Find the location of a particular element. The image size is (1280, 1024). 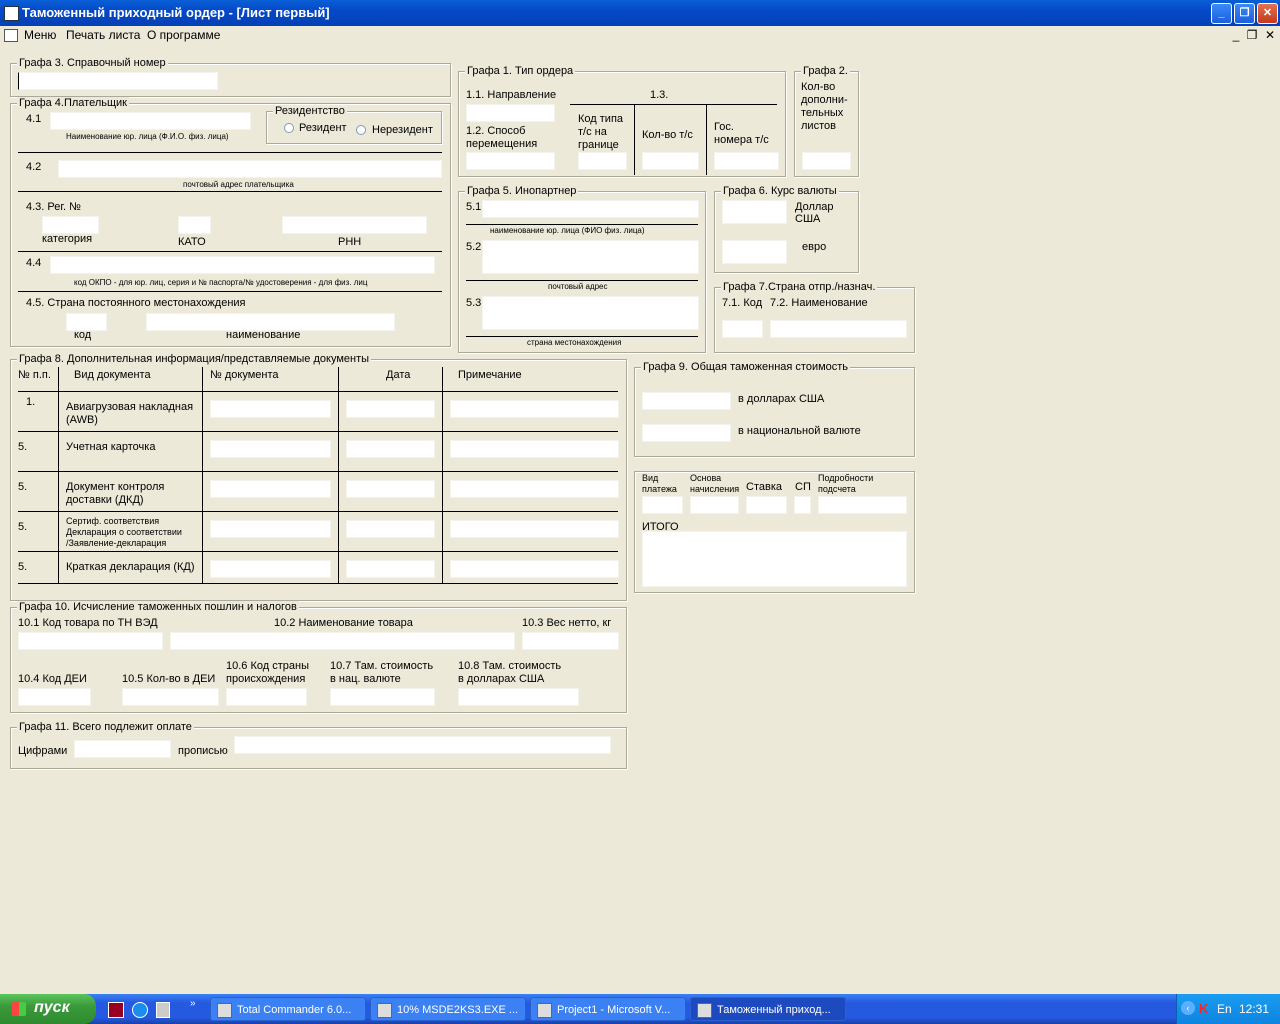

resident-radio is located at coordinates (289, 128).